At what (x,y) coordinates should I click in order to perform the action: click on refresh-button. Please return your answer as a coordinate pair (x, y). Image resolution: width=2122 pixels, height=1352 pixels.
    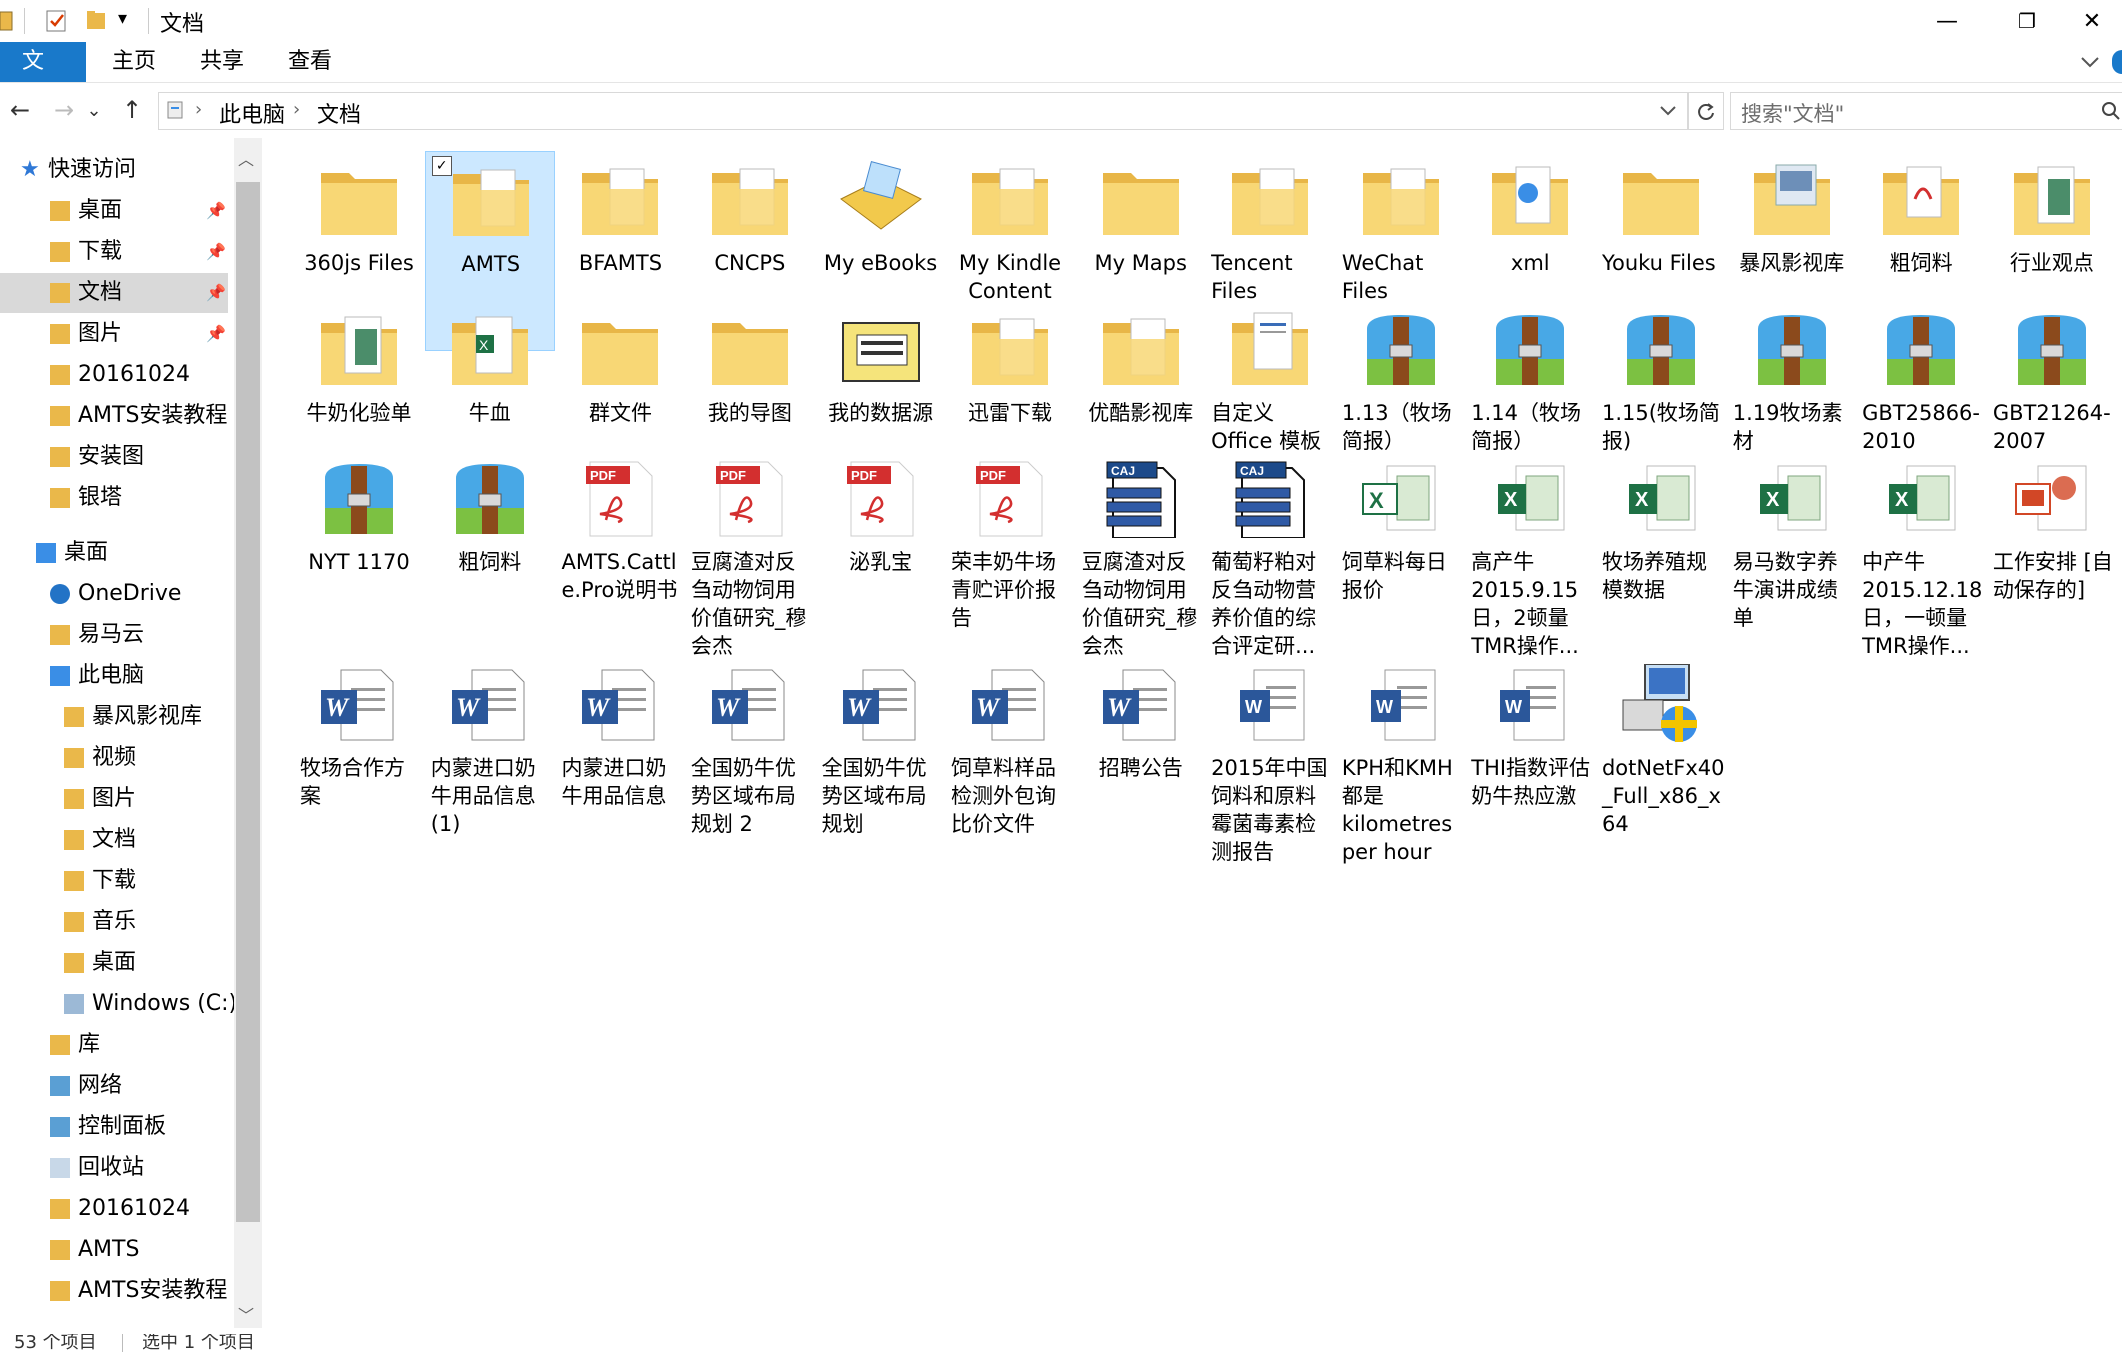
    Looking at the image, I should click on (1706, 111).